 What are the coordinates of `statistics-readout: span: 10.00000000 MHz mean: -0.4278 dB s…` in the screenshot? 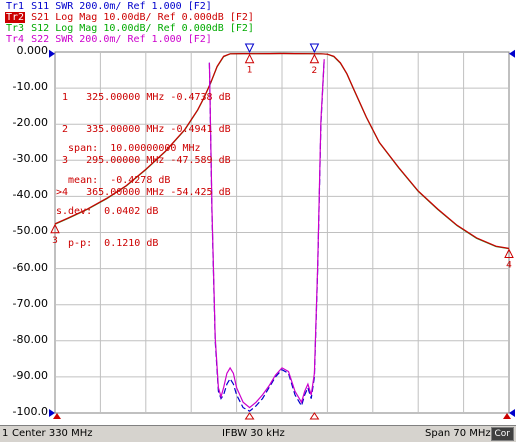 It's located at (128, 196).